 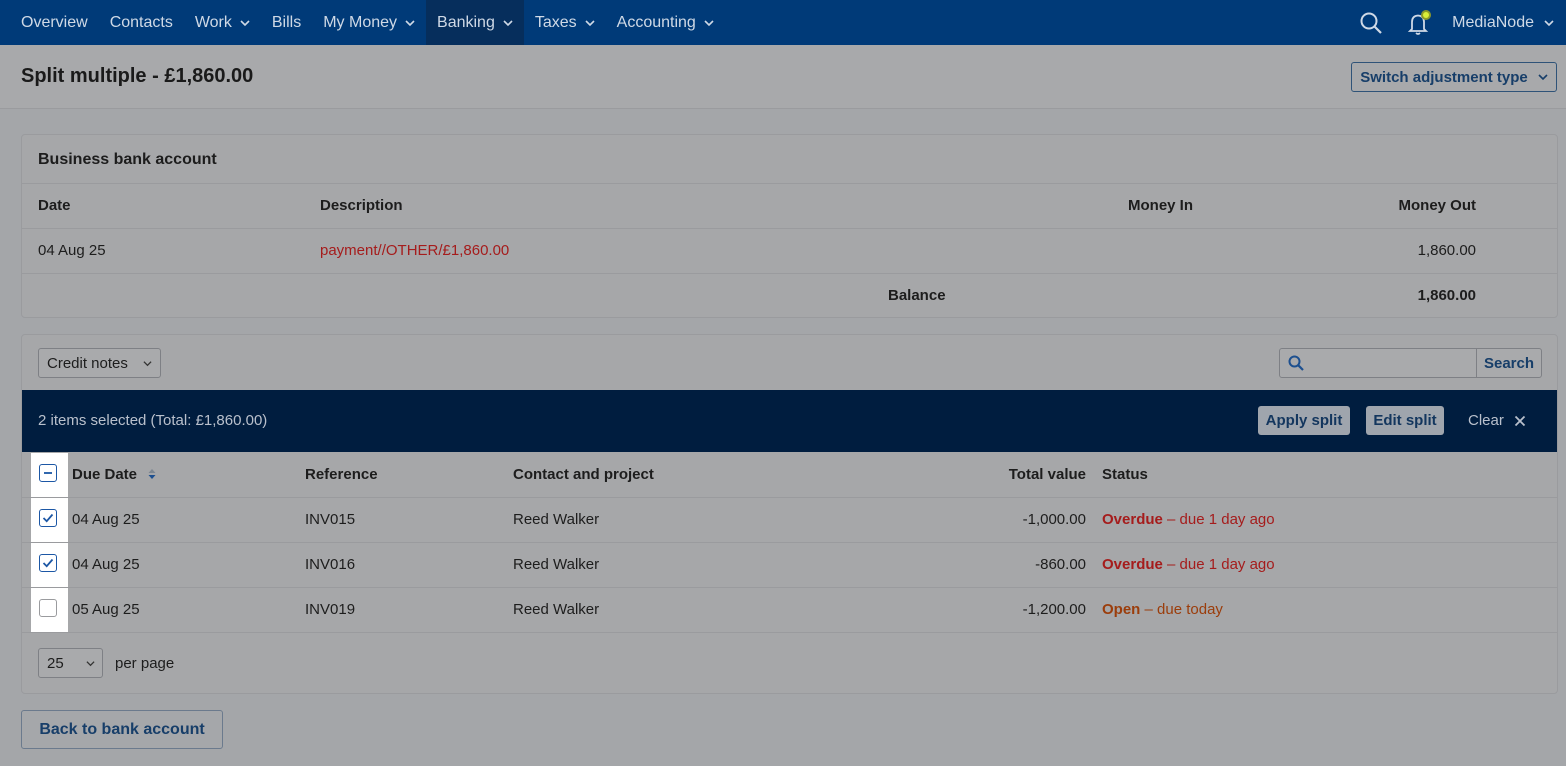 I want to click on column-due-date: Due Date, so click(x=114, y=474).